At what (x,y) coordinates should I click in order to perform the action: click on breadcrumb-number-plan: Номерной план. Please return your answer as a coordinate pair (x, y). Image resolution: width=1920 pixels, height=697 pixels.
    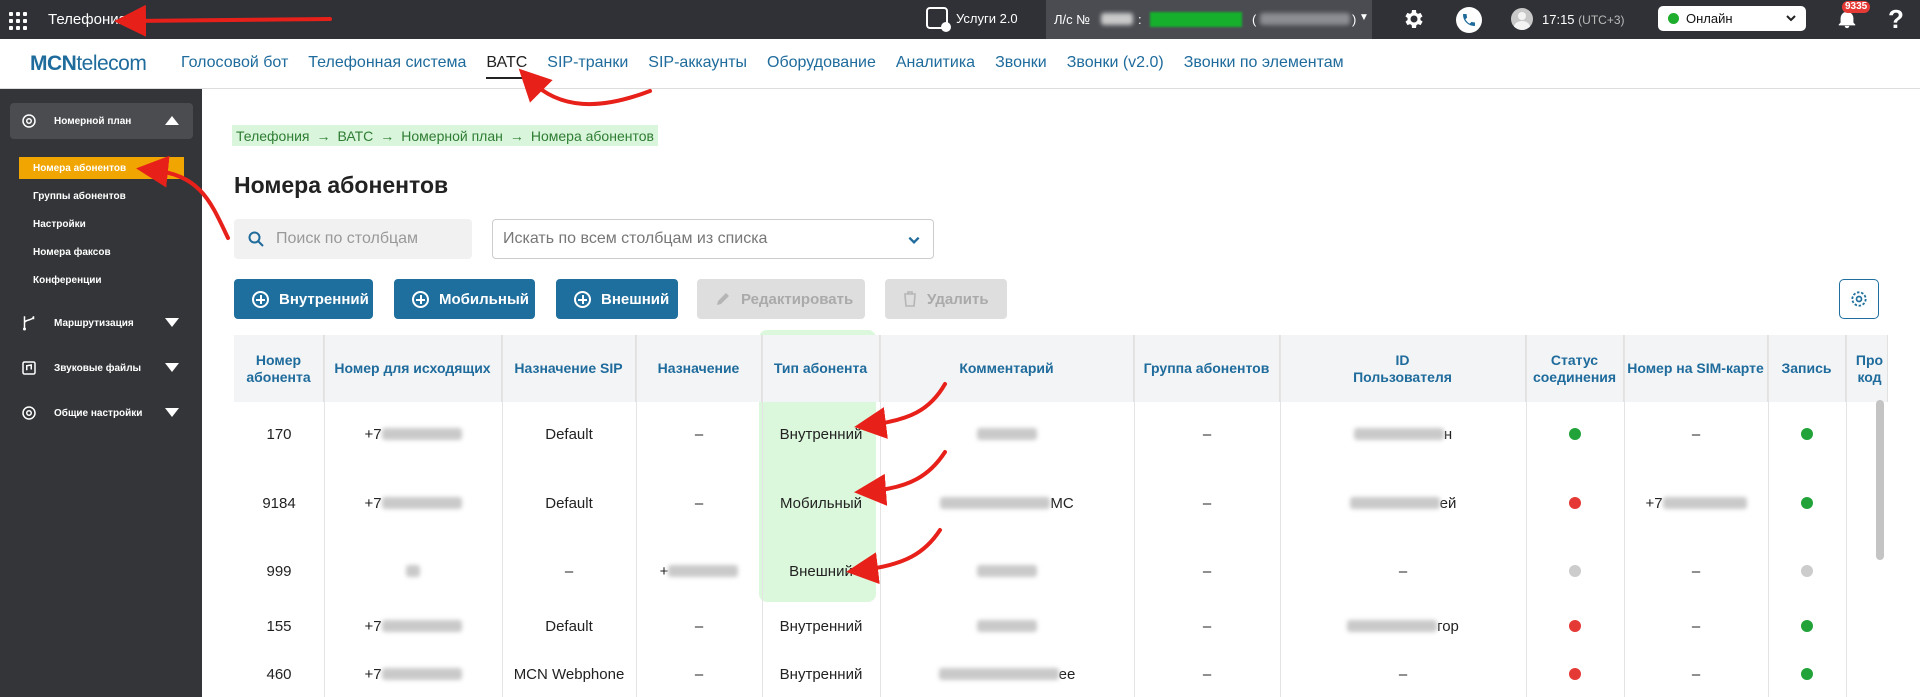
    Looking at the image, I should click on (452, 136).